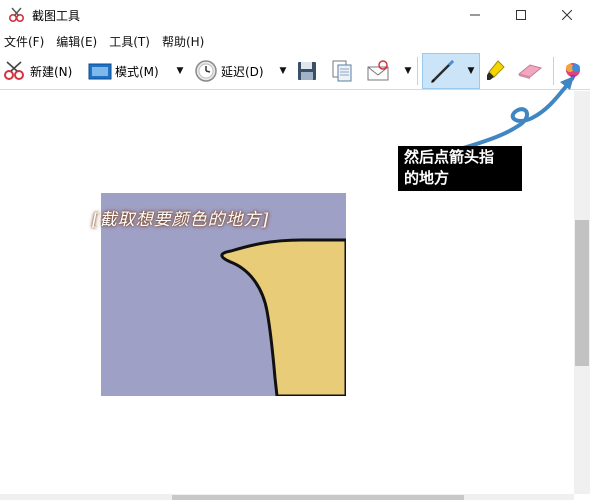 This screenshot has width=590, height=500. Describe the element at coordinates (460, 168) in the screenshot. I see `annotation-note: 然后点箭头指 的地方` at that location.